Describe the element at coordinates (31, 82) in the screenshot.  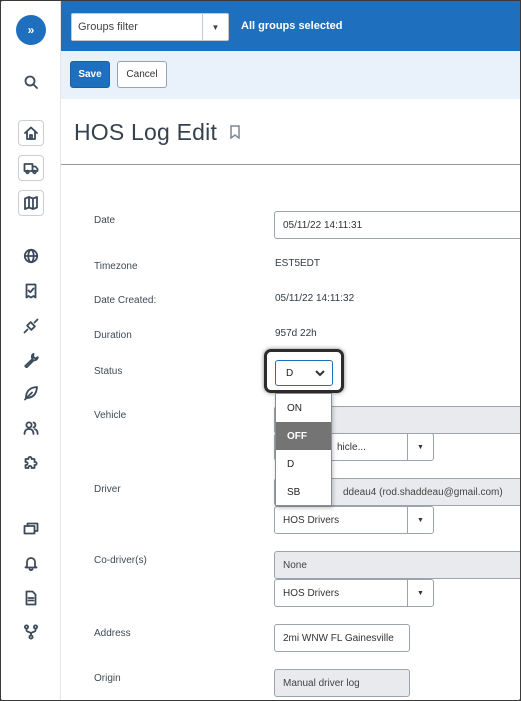
I see `search-icon` at that location.